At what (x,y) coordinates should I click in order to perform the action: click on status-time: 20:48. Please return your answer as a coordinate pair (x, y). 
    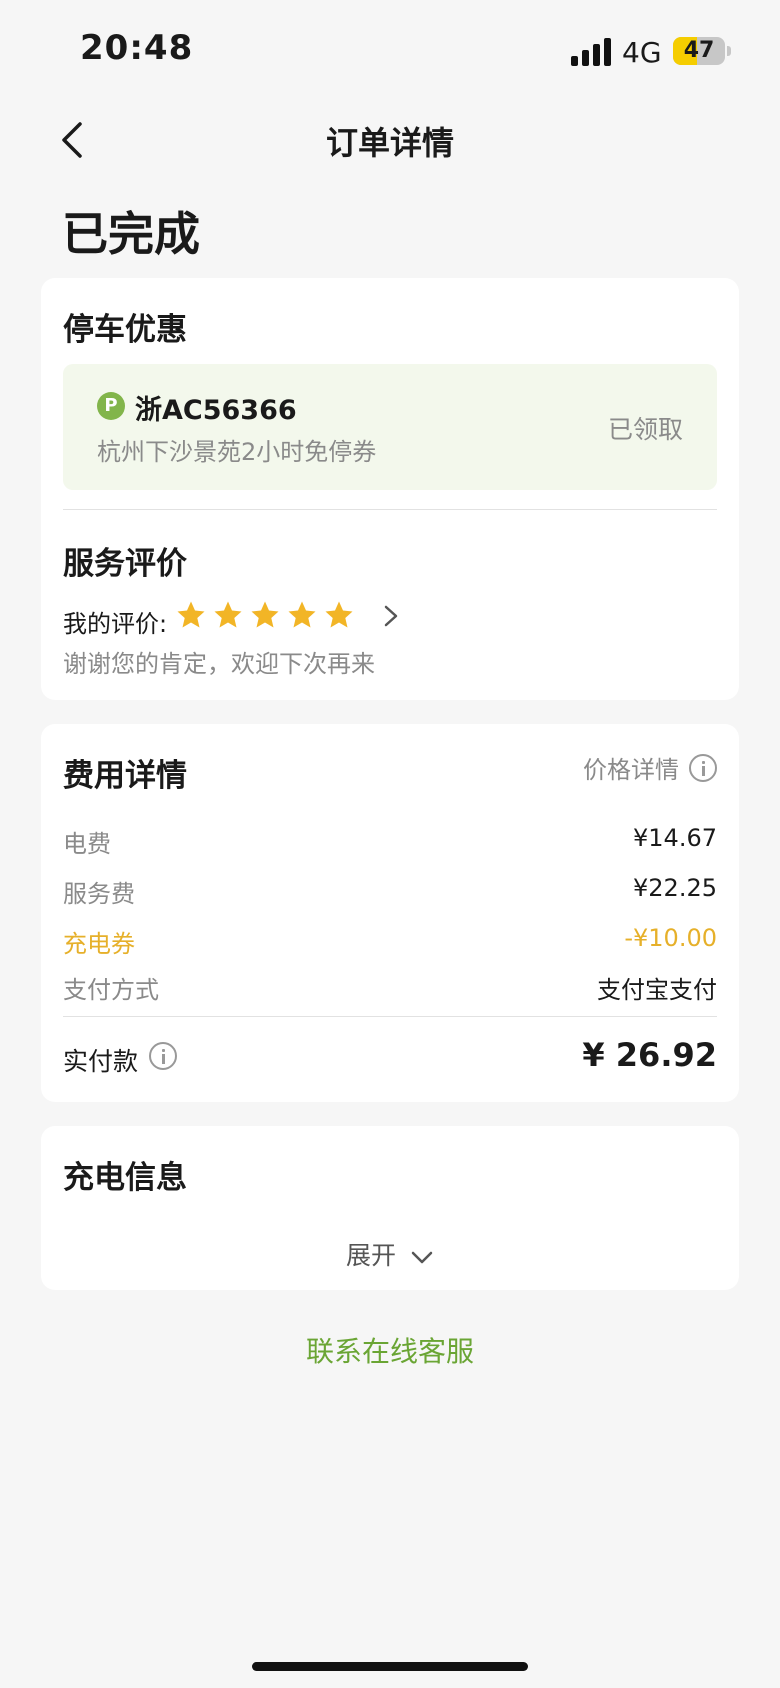
    Looking at the image, I should click on (137, 48).